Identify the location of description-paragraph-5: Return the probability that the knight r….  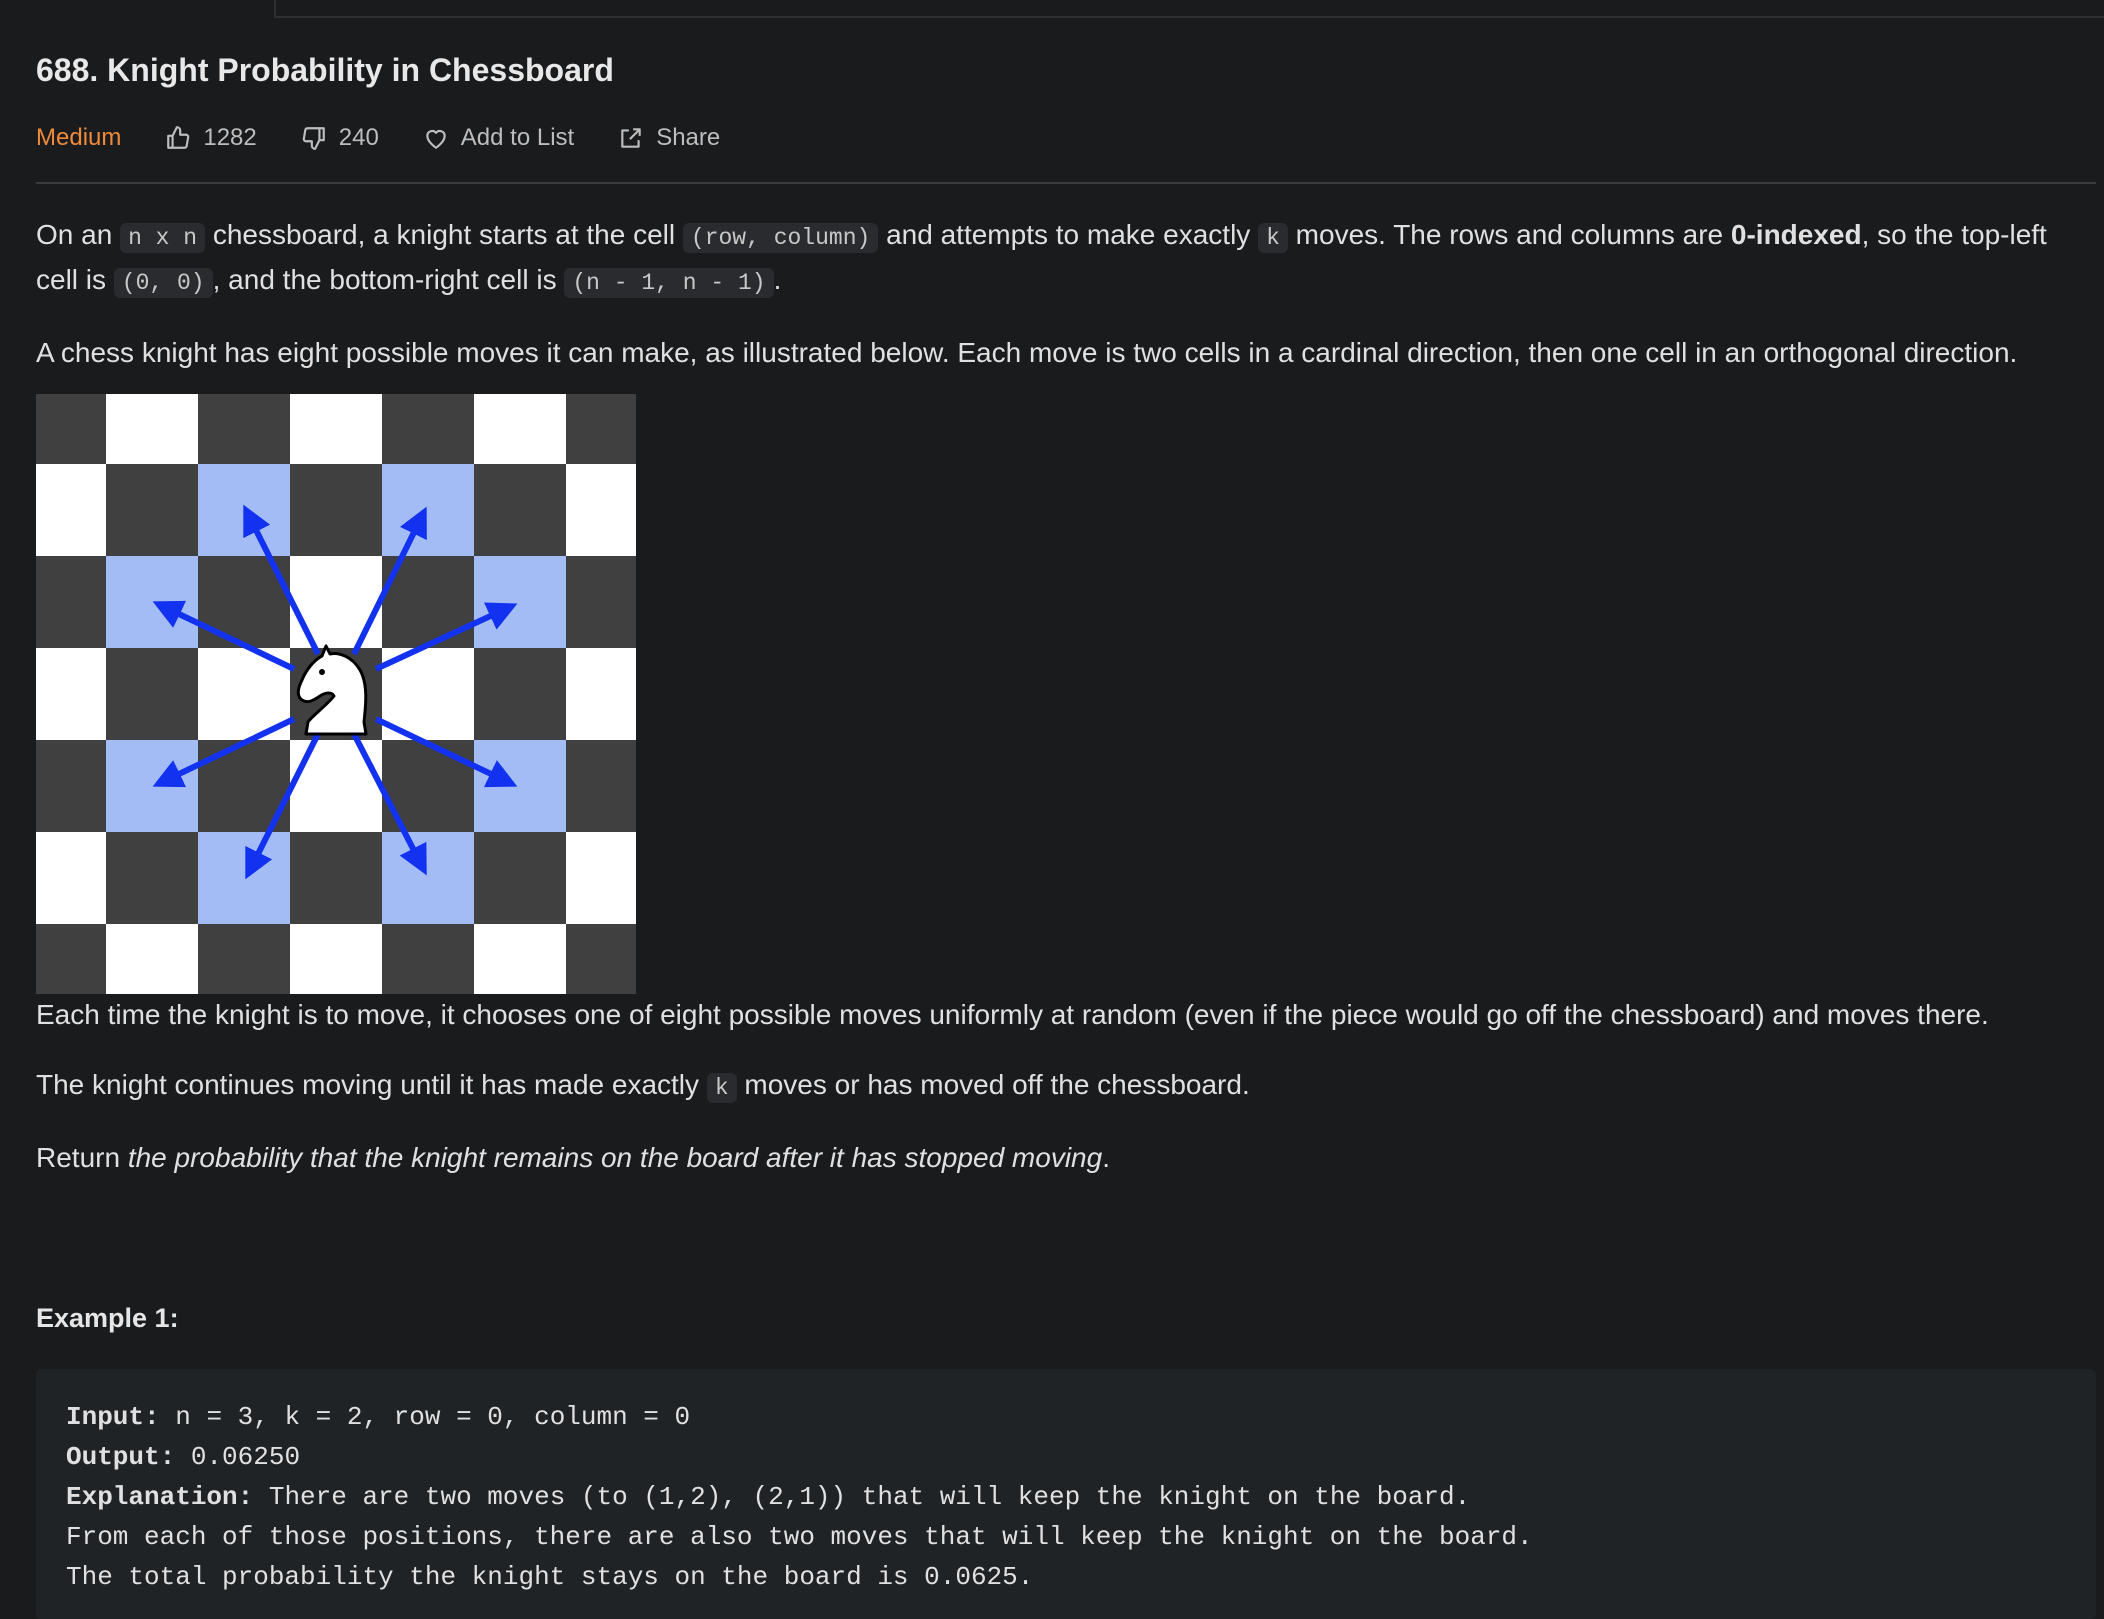
(573, 1157).